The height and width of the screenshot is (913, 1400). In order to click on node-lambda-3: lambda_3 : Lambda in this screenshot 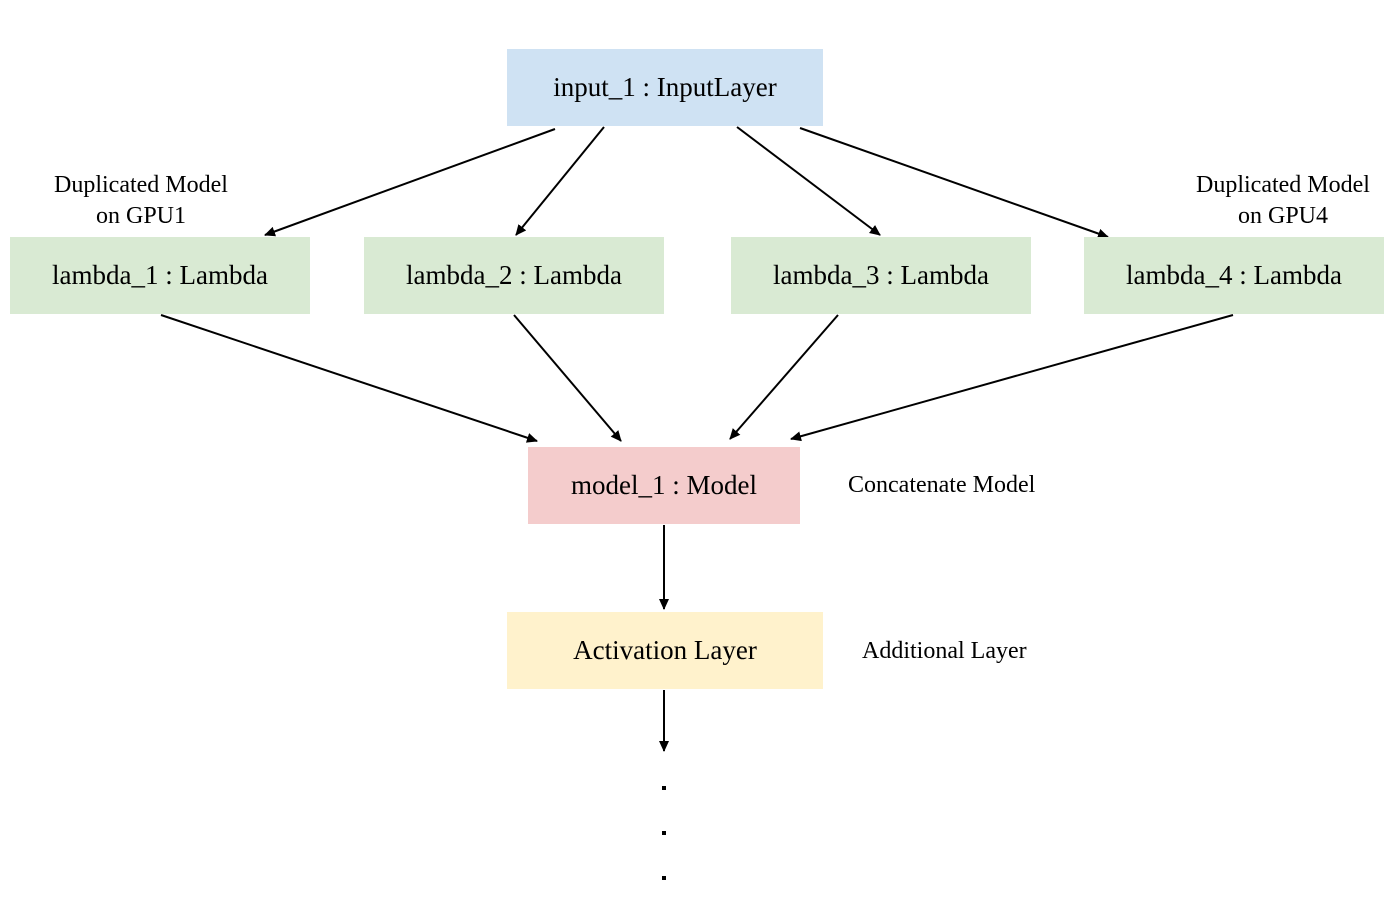, I will do `click(881, 275)`.